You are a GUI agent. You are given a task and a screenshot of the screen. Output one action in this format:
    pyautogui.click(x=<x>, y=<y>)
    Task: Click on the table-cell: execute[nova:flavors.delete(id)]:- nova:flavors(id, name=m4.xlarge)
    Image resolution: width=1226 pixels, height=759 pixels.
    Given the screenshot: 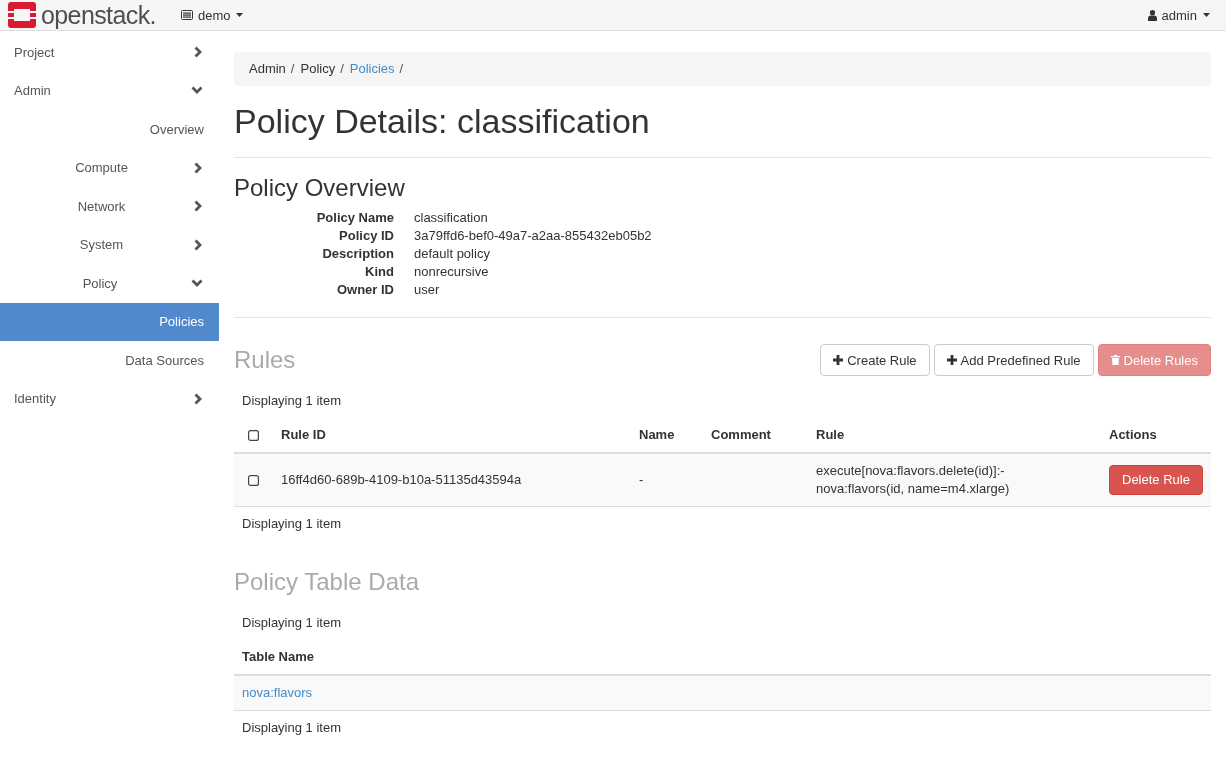 What is the action you would take?
    pyautogui.click(x=954, y=480)
    